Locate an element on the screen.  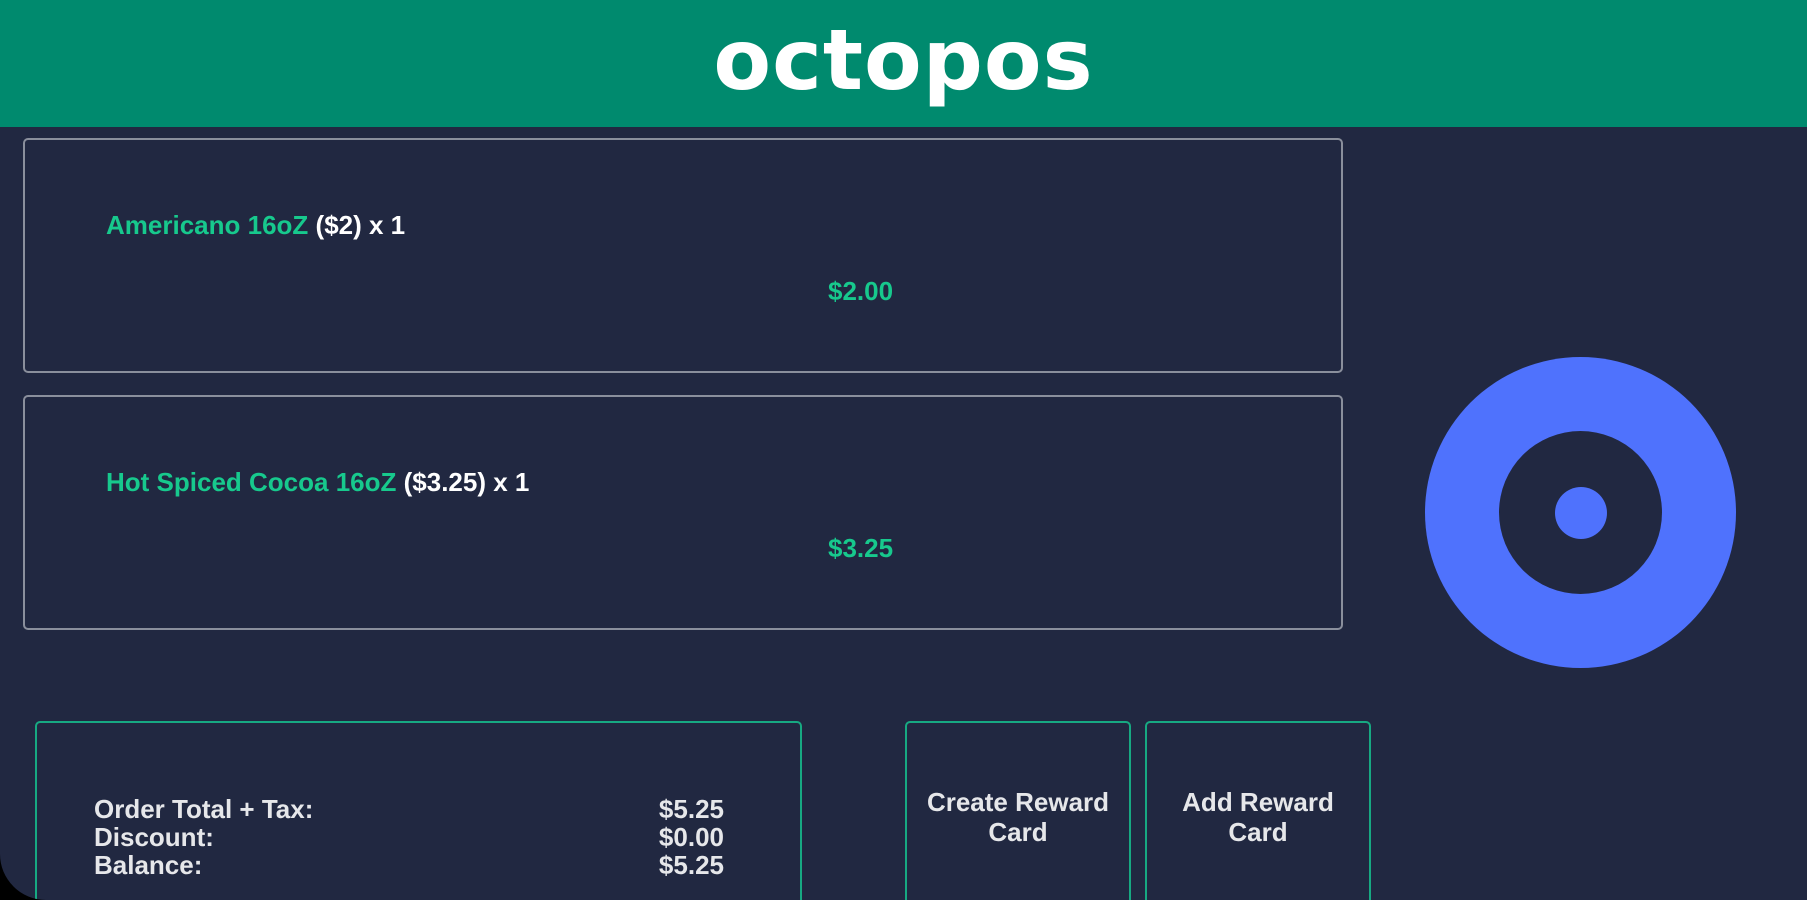
order-item-price: $2.00 is located at coordinates (861, 291).